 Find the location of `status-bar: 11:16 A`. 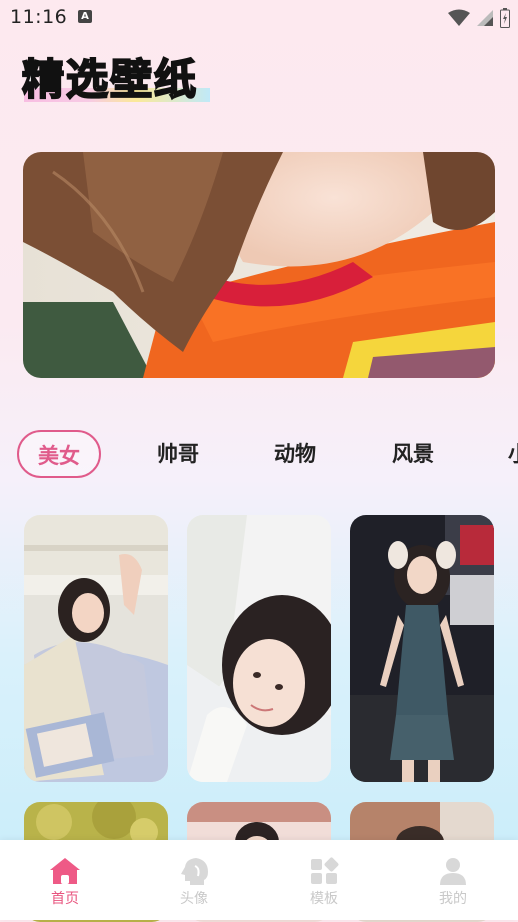

status-bar: 11:16 A is located at coordinates (259, 17).